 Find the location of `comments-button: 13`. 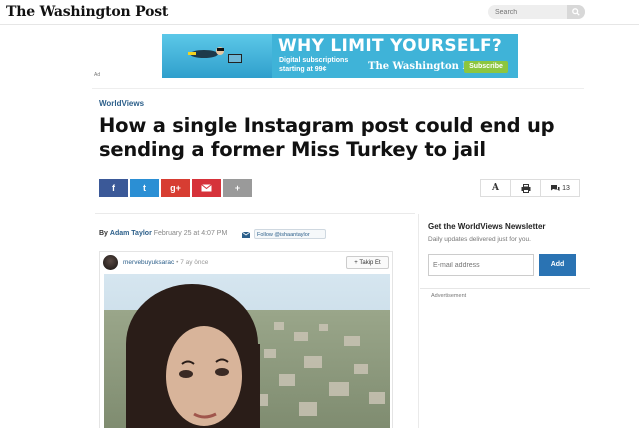

comments-button: 13 is located at coordinates (560, 188).